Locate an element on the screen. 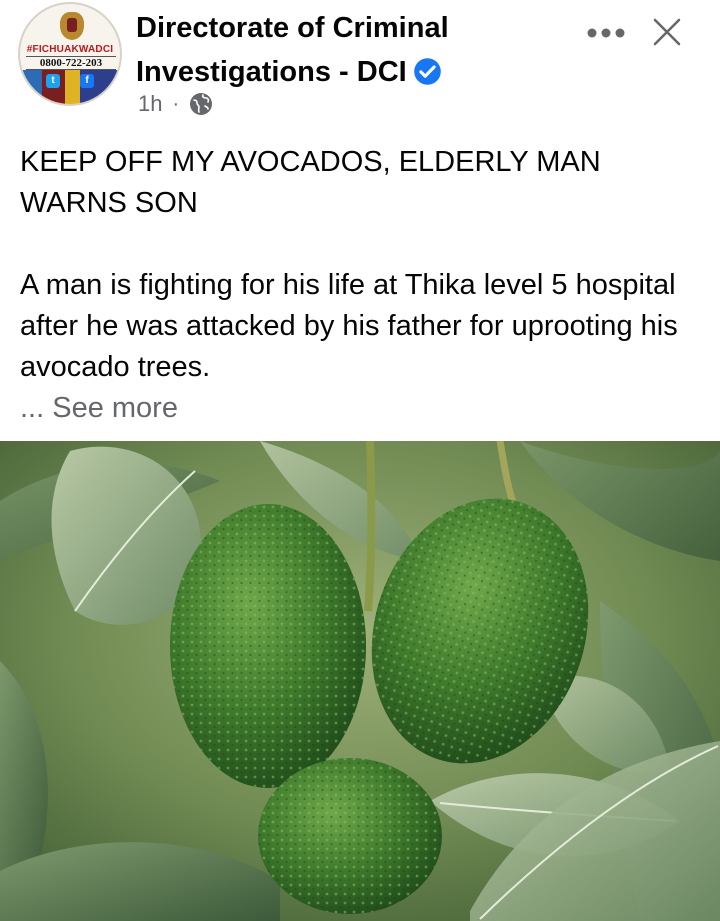  page-avatar: #FICHUAKWADCI 0800-722-203 t f is located at coordinates (70, 54).